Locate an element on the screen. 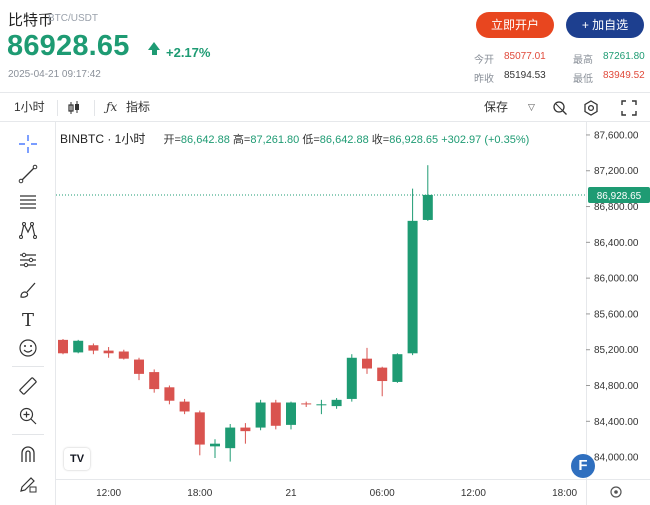 Image resolution: width=650 pixels, height=505 pixels. y-tick-label: 87,600.00 is located at coordinates (616, 135).